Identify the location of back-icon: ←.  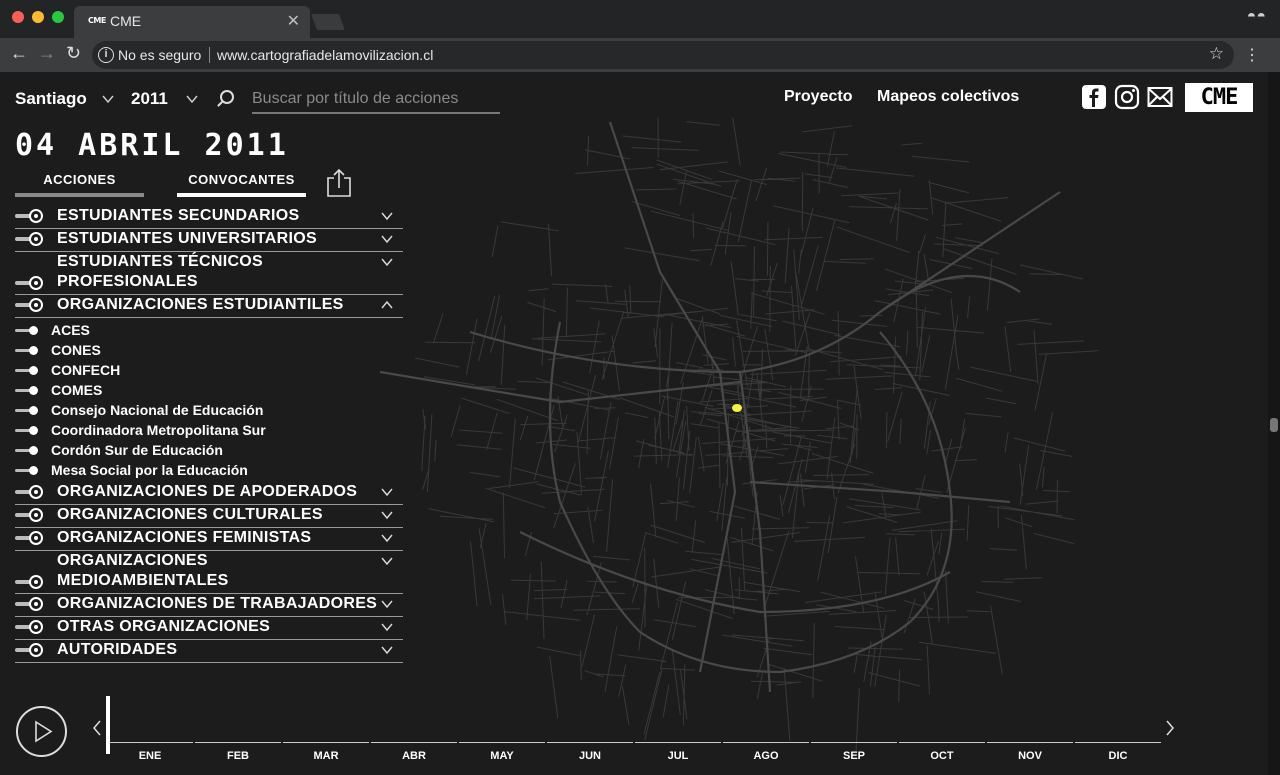
(19, 53).